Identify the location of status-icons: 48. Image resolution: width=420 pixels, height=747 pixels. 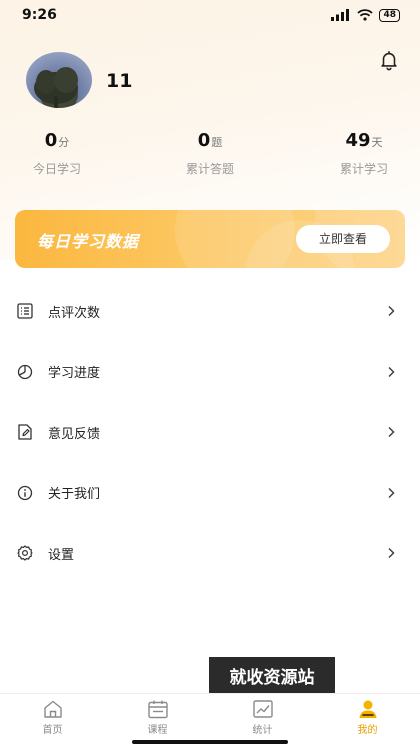
(365, 15).